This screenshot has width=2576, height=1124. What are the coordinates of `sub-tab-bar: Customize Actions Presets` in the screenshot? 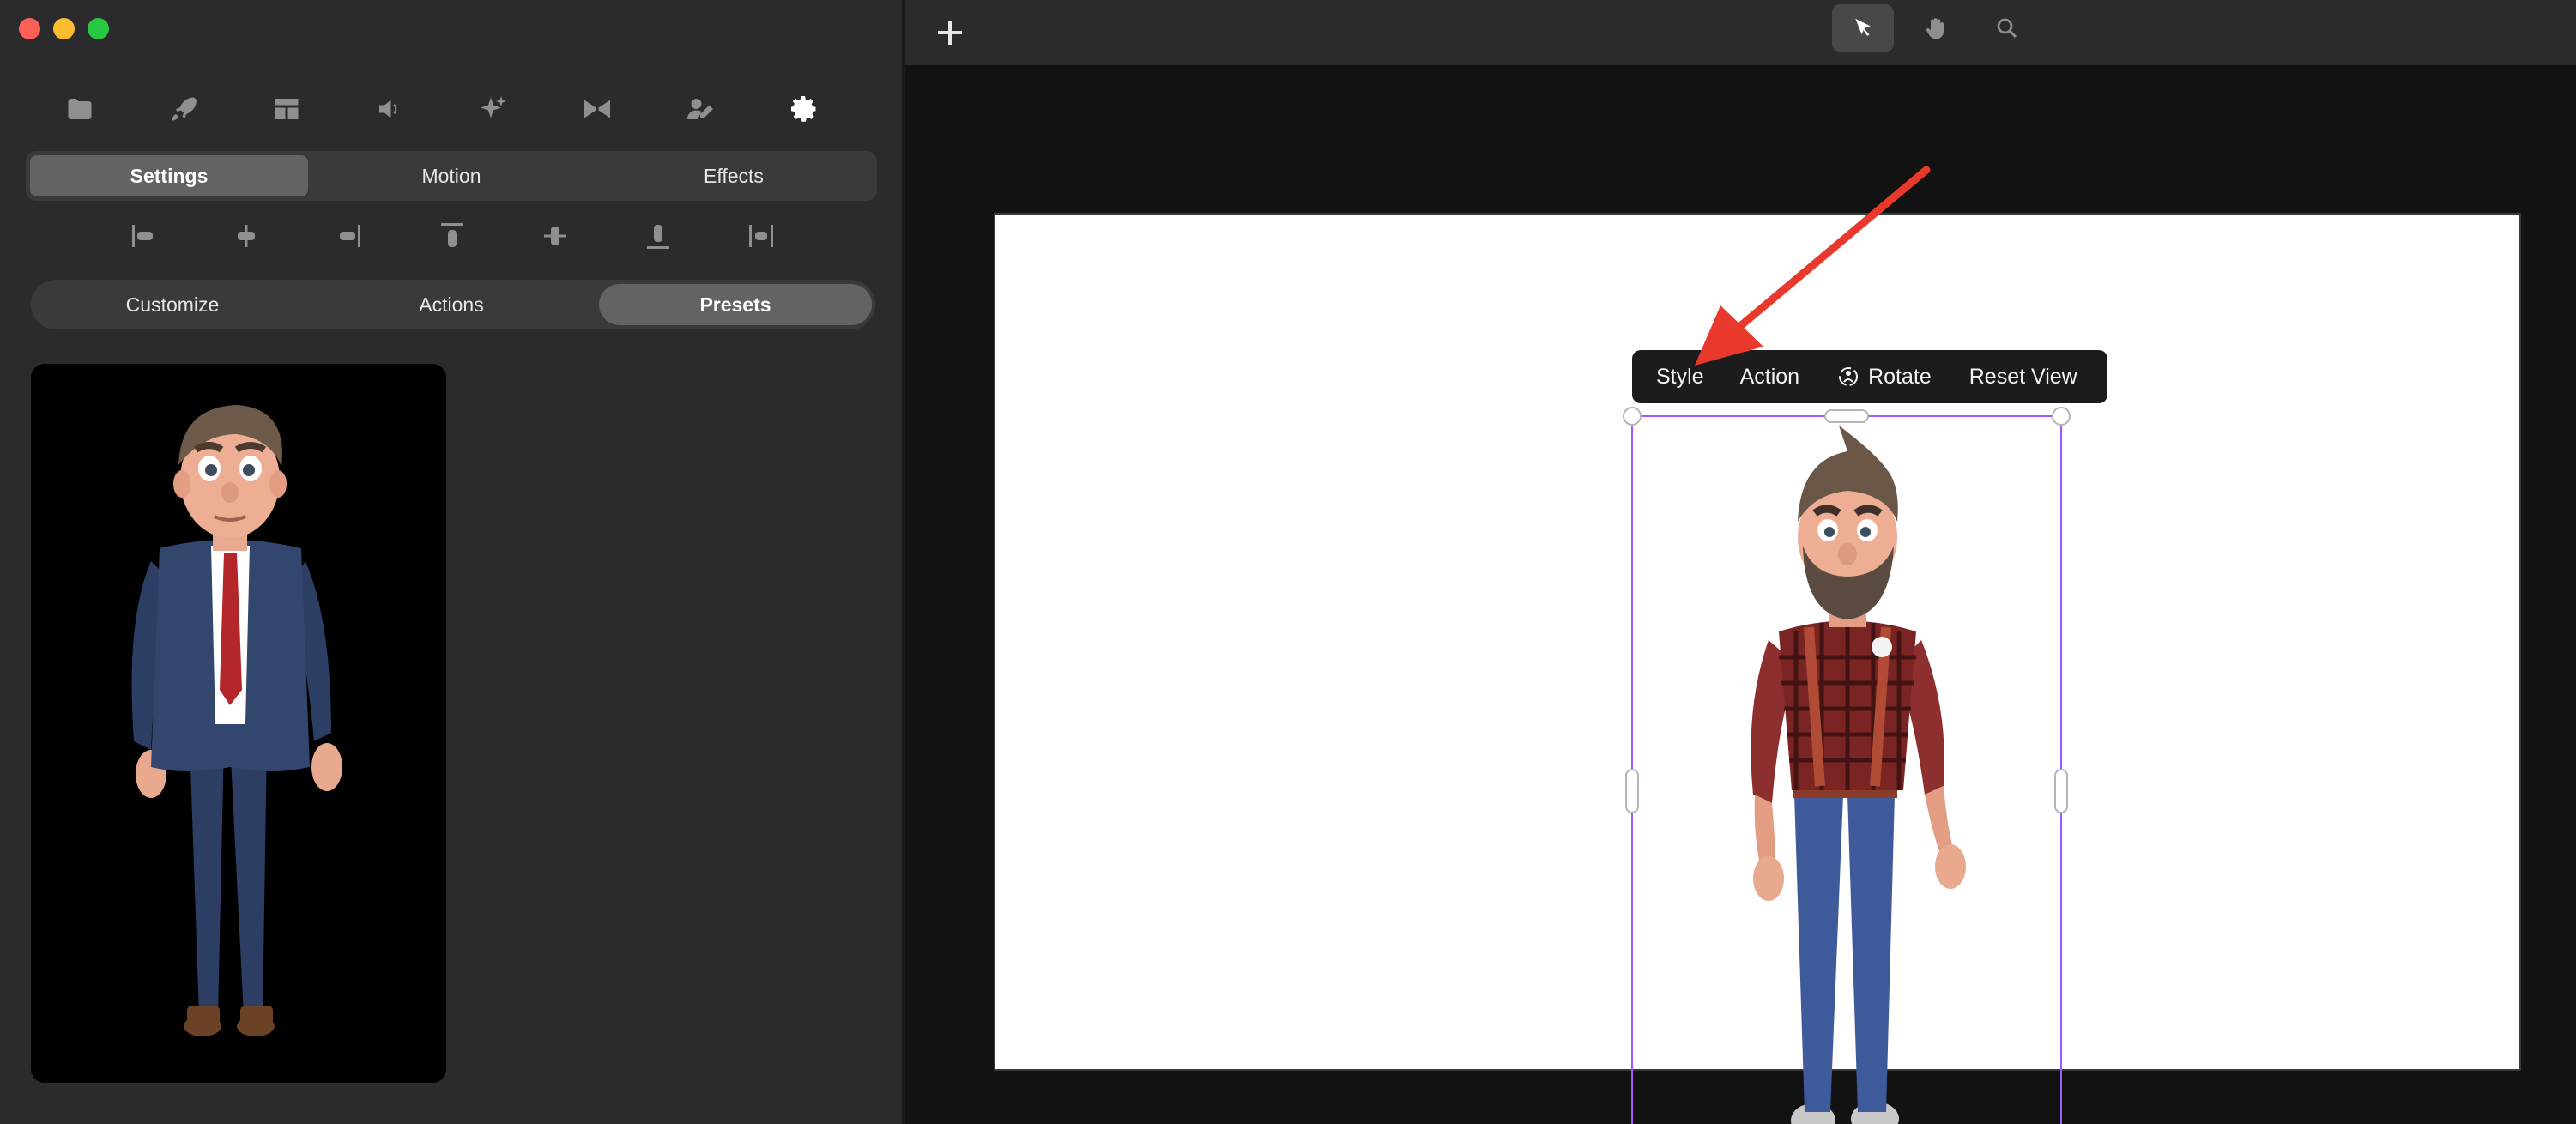 It's located at (453, 304).